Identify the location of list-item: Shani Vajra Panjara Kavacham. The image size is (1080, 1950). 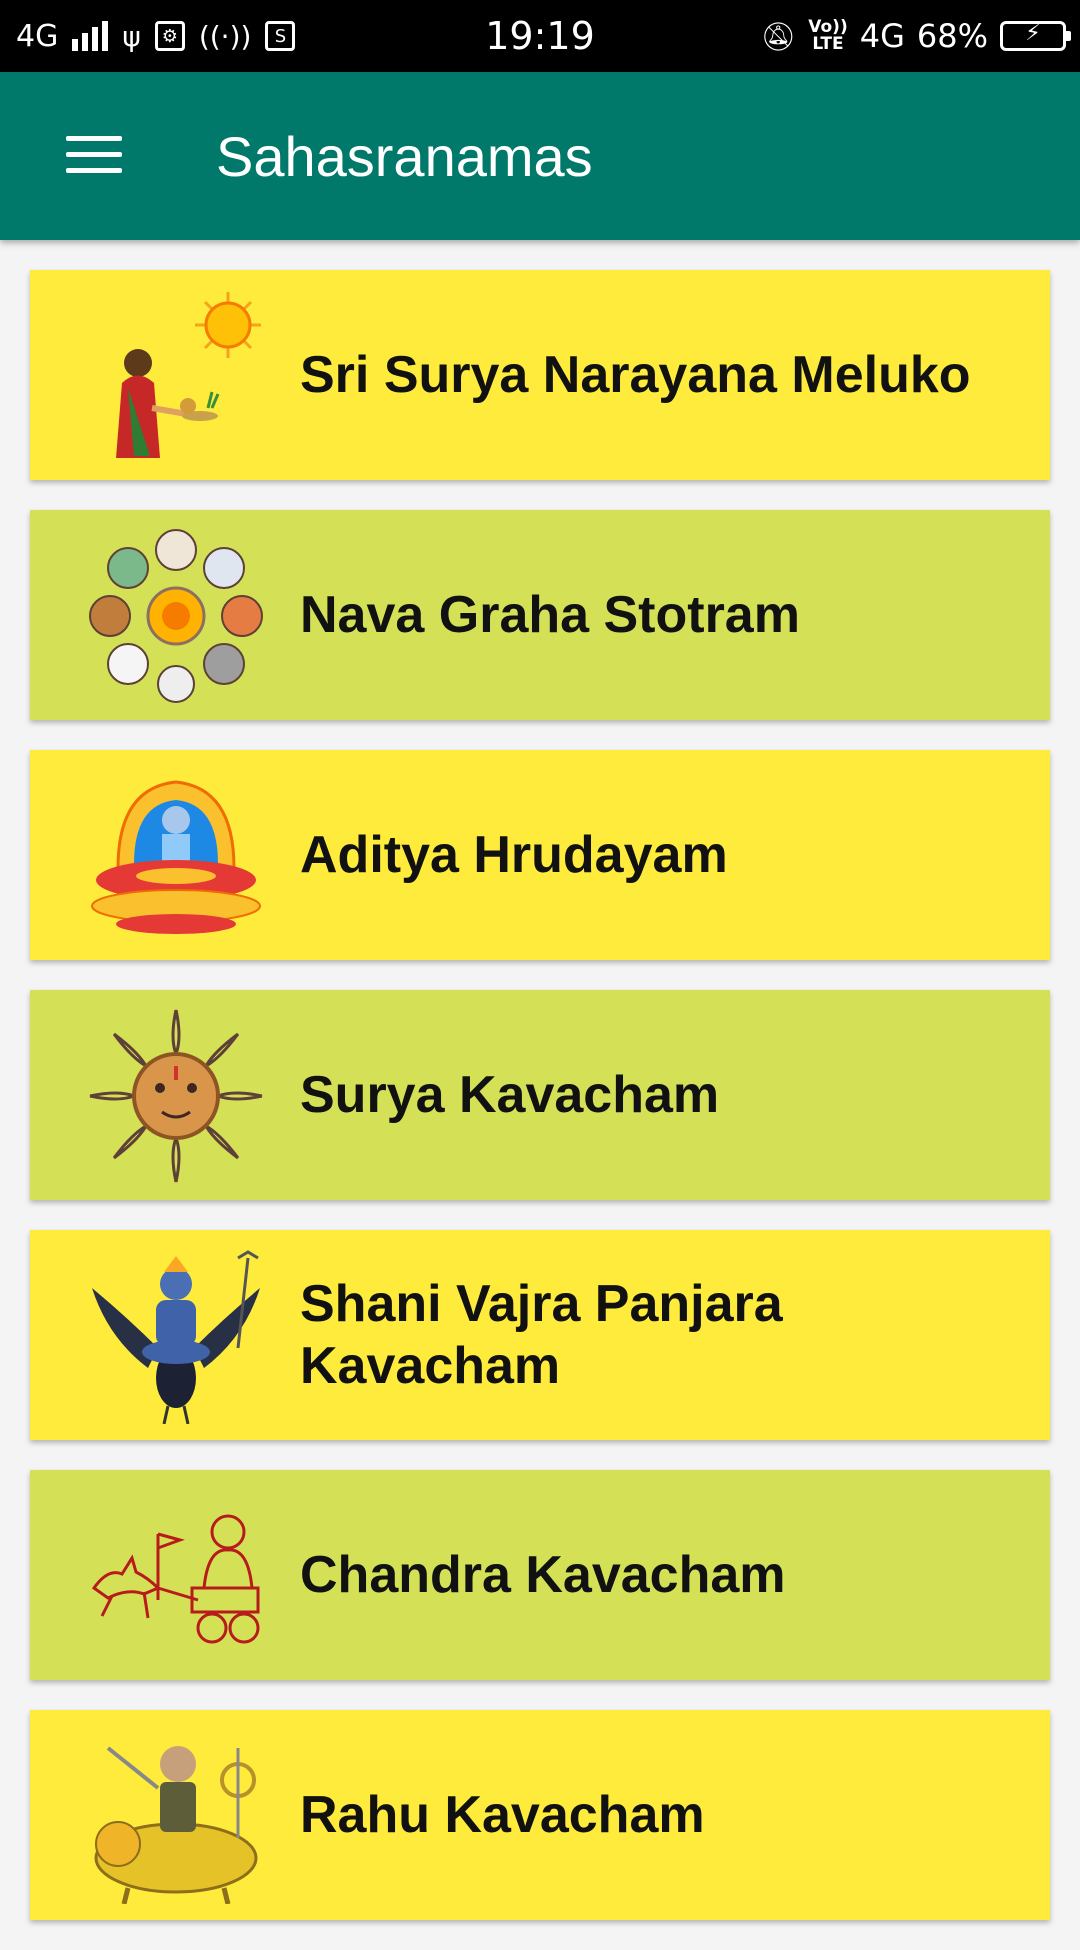
(540, 1335).